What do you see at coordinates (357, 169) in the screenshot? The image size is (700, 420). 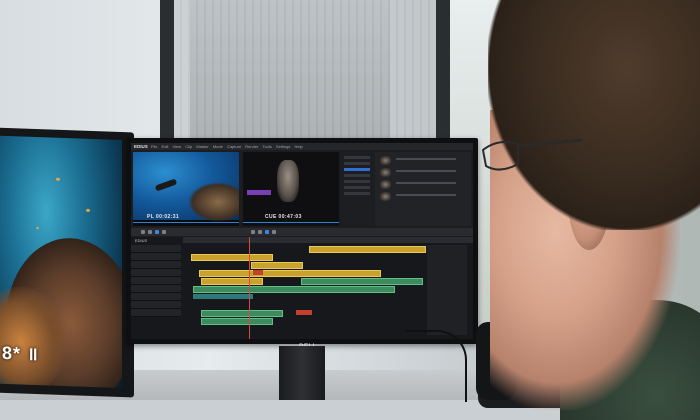 I see `bin-folder-selected` at bounding box center [357, 169].